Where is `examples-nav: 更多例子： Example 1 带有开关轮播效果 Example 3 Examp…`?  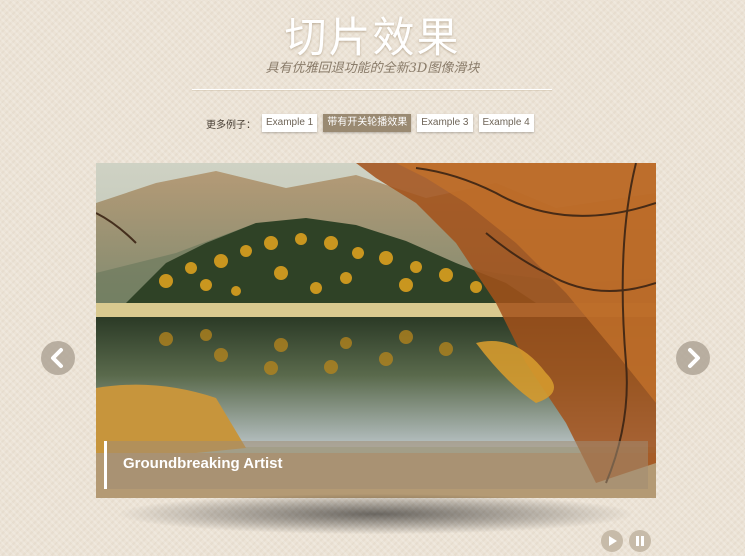 examples-nav: 更多例子： Example 1 带有开关轮播效果 Example 3 Examp… is located at coordinates (373, 123).